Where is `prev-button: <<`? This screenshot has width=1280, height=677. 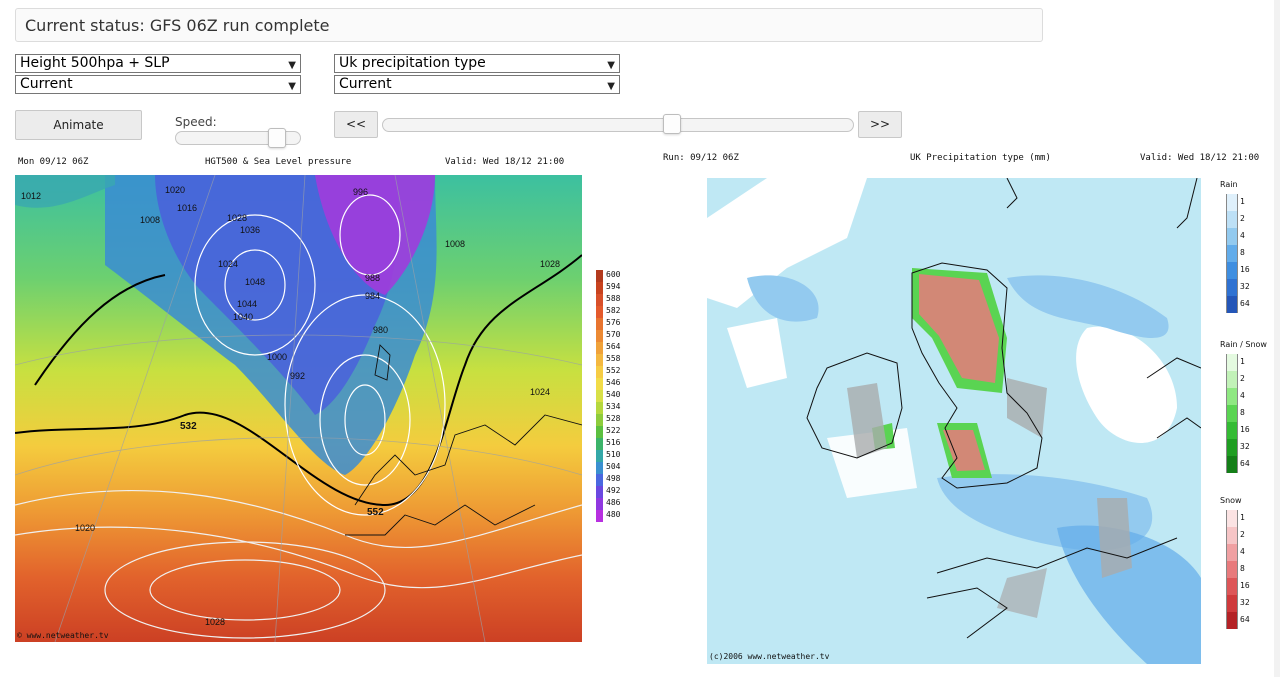
prev-button: << is located at coordinates (356, 124).